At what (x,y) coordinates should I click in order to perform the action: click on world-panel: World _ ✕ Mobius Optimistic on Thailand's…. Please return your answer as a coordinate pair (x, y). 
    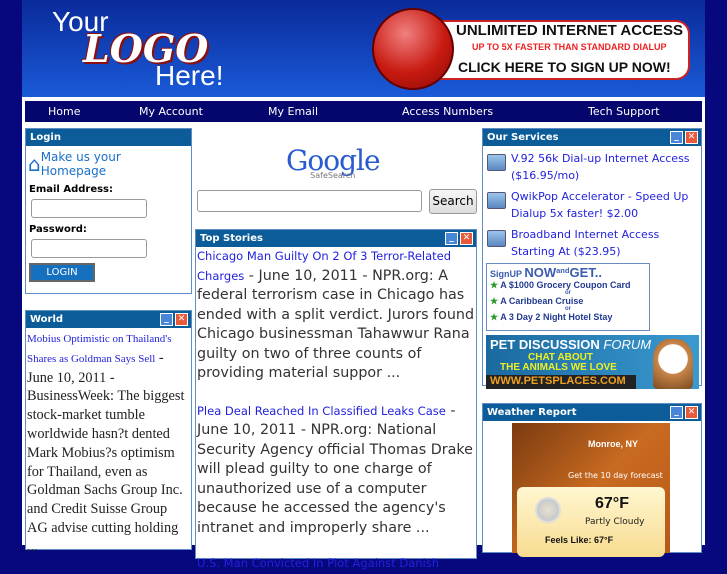
    Looking at the image, I should click on (108, 432).